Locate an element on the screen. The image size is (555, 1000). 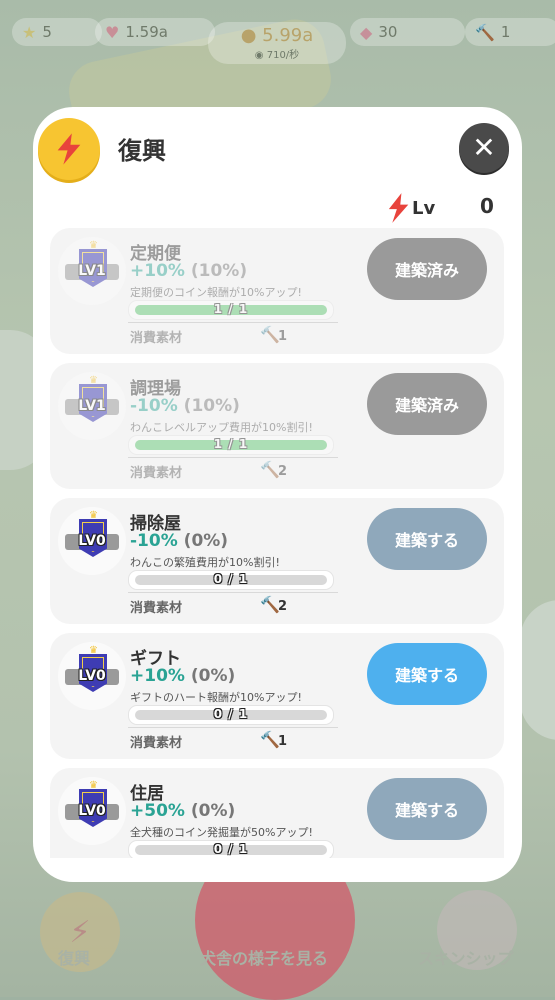
hearts-value: 1.59a is located at coordinates (146, 32).